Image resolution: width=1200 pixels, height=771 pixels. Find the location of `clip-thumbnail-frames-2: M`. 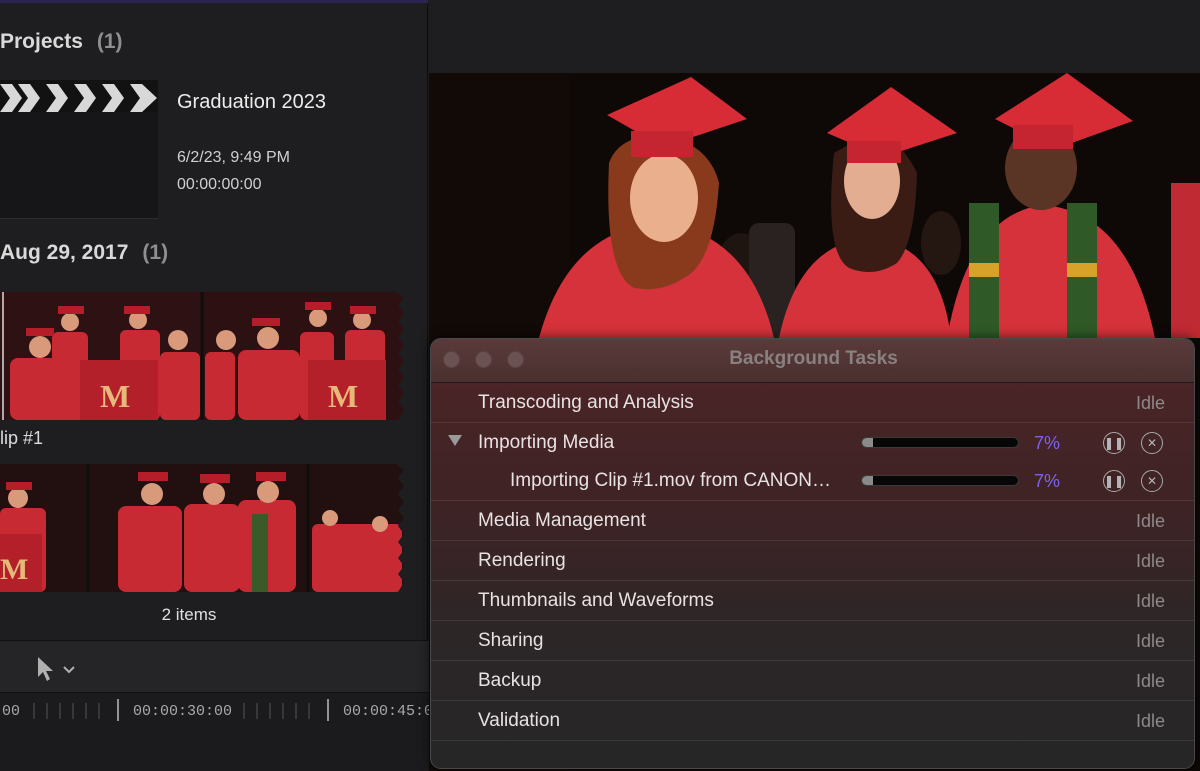

clip-thumbnail-frames-2: M is located at coordinates (202, 528).